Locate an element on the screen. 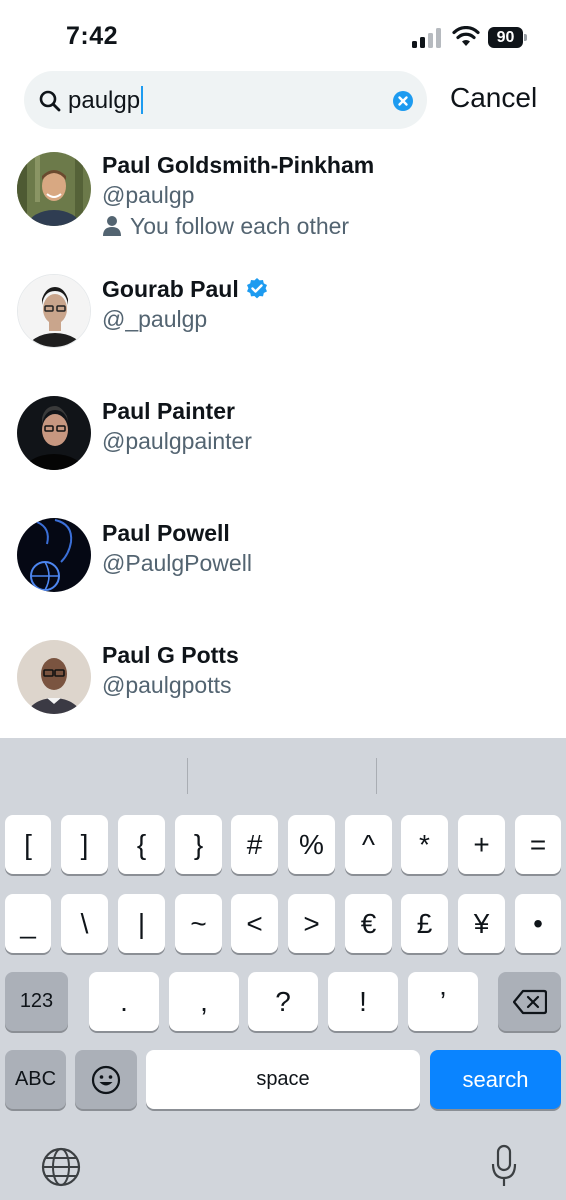 The height and width of the screenshot is (1200, 566). result-text: Paul Painter @paulgpainter is located at coordinates (177, 426).